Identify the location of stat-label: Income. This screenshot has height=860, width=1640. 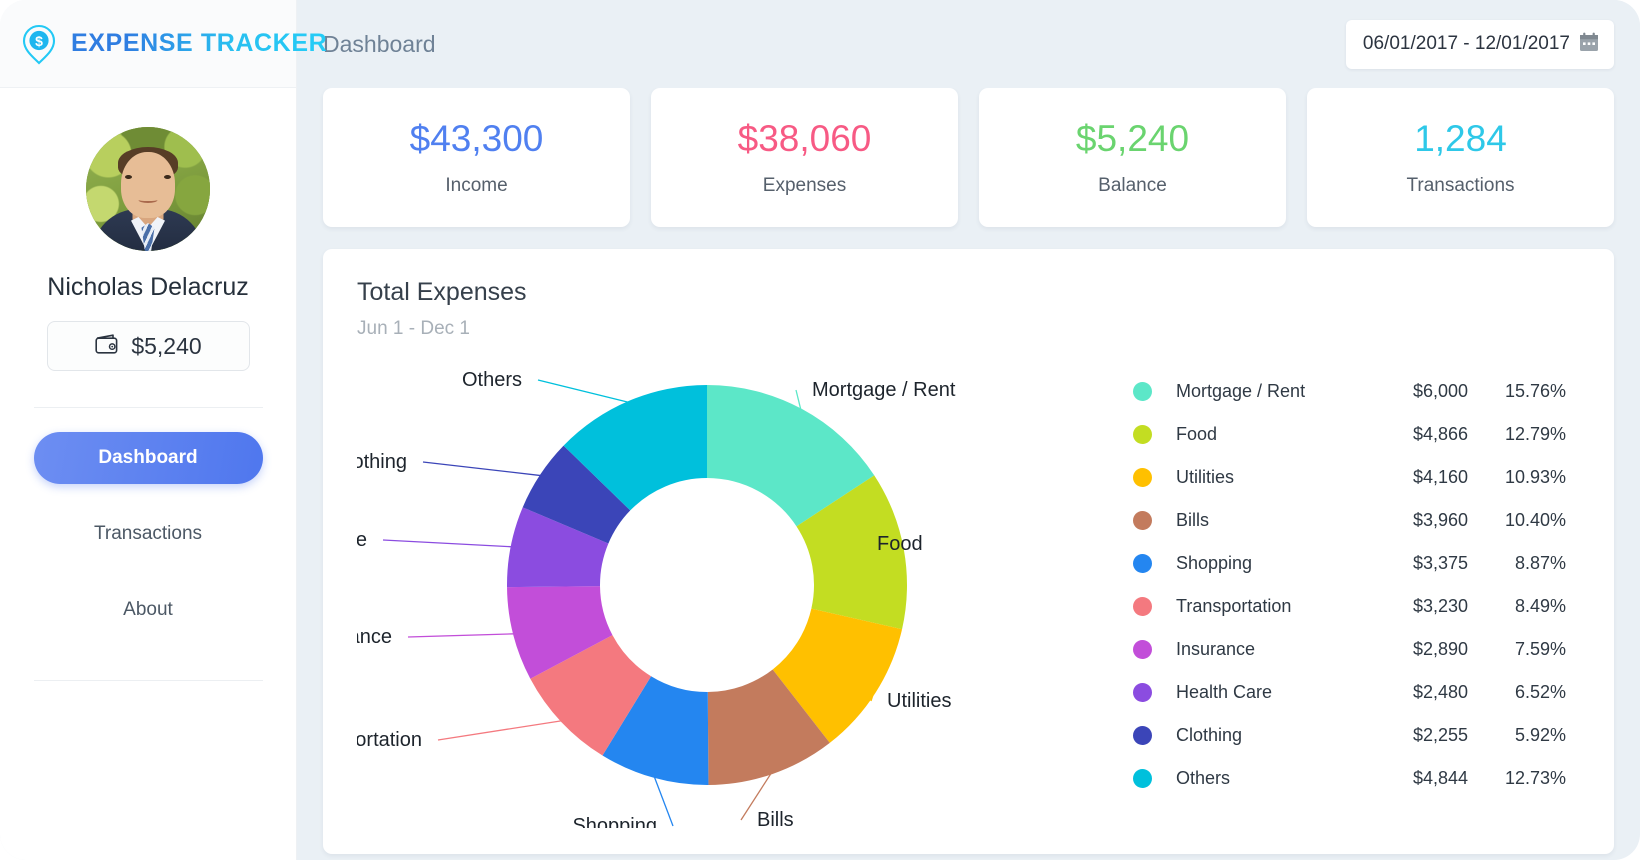
(476, 185).